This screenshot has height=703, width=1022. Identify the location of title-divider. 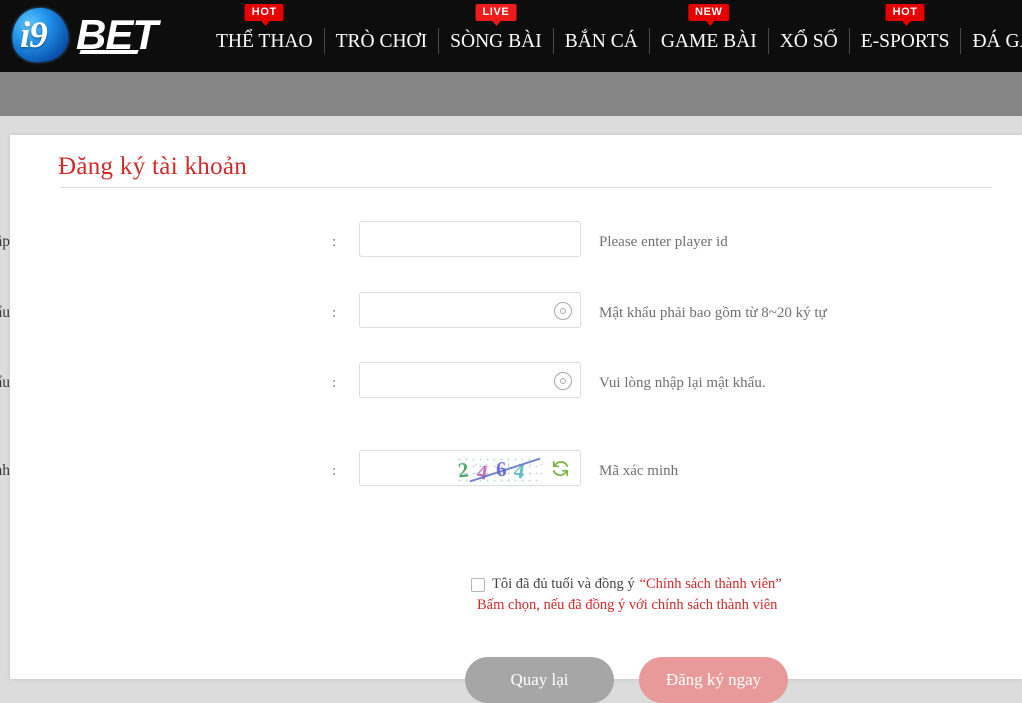
(526, 187).